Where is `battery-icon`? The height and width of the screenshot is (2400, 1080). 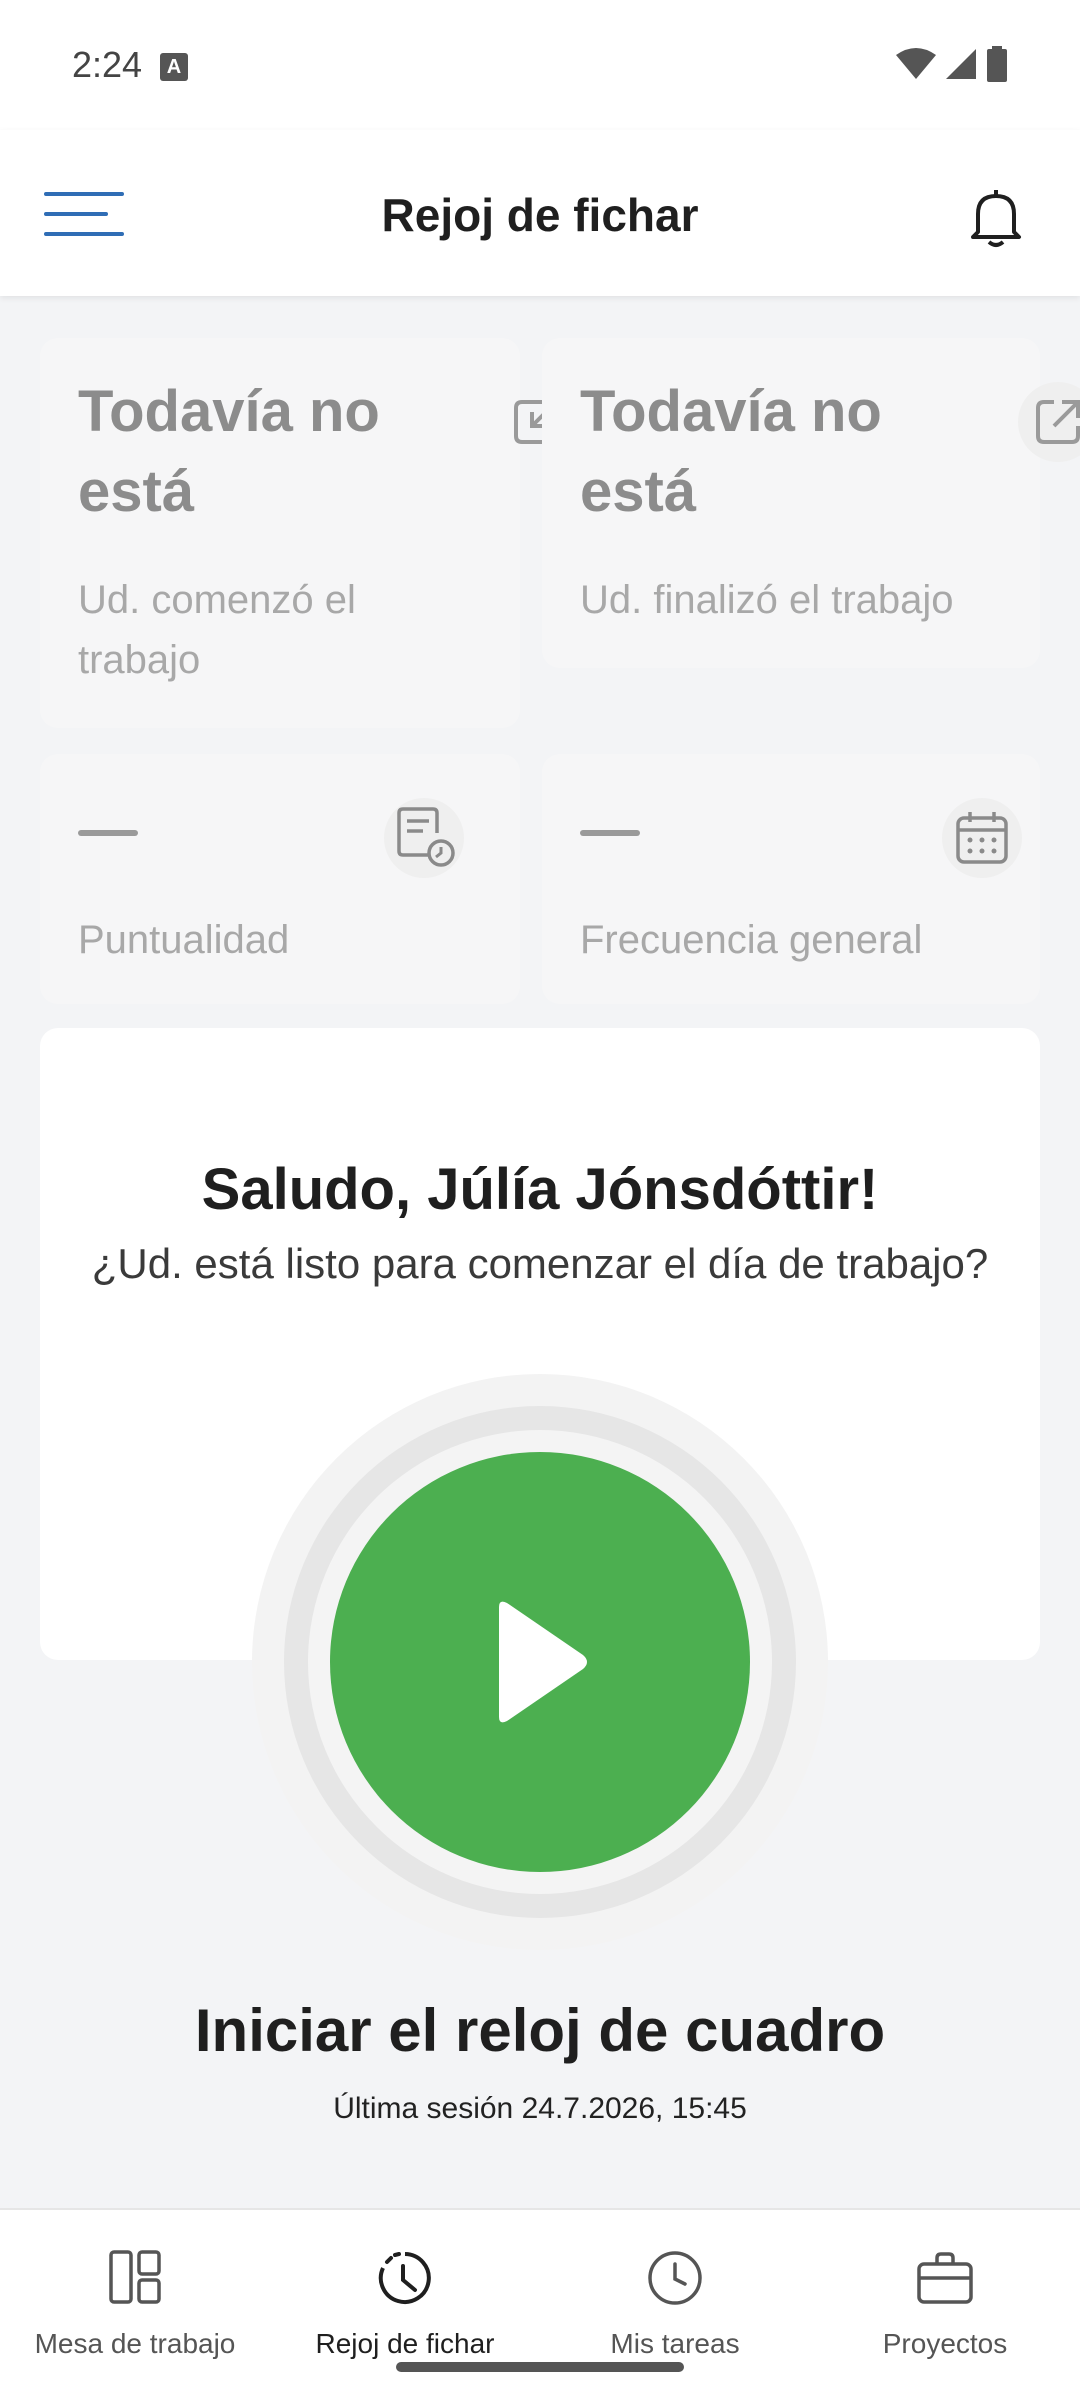
battery-icon is located at coordinates (997, 64).